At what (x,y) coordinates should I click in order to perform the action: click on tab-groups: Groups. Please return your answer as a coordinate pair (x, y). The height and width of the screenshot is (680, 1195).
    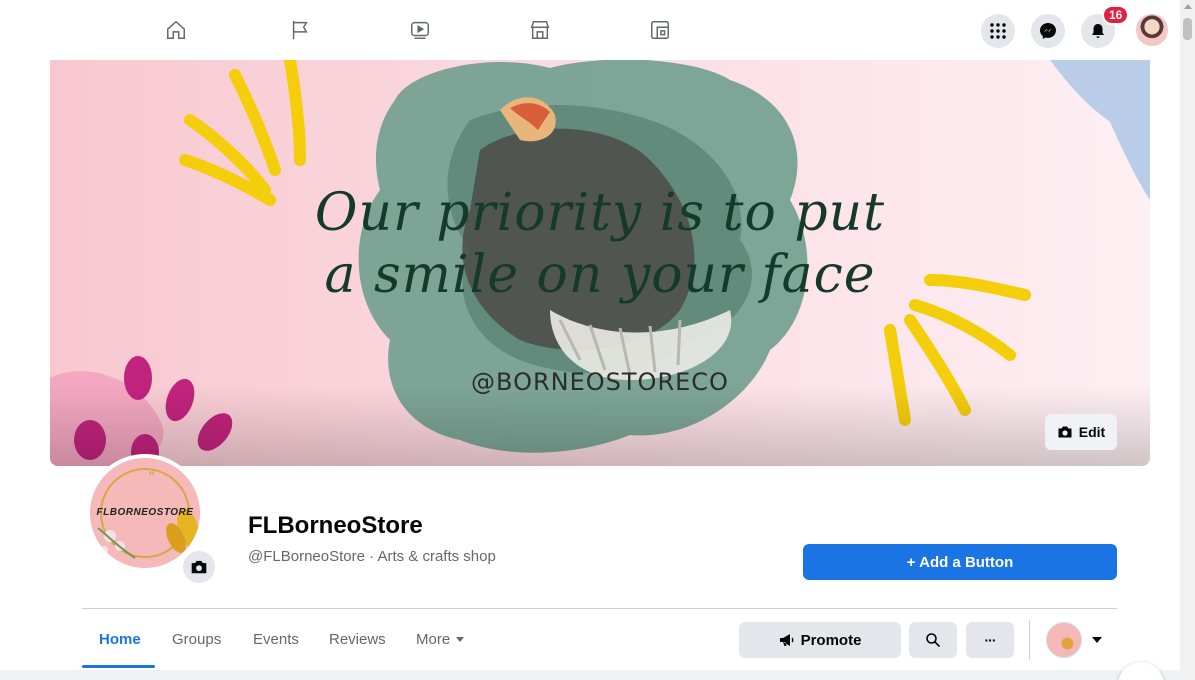
    Looking at the image, I should click on (196, 639).